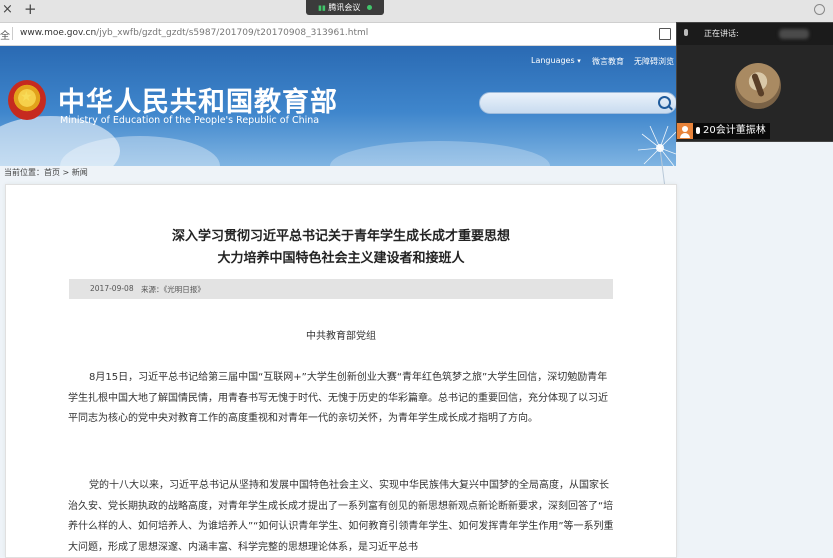 This screenshot has height=558, width=833. Describe the element at coordinates (721, 33) in the screenshot. I see `speaking-label: 正在讲话:` at that location.